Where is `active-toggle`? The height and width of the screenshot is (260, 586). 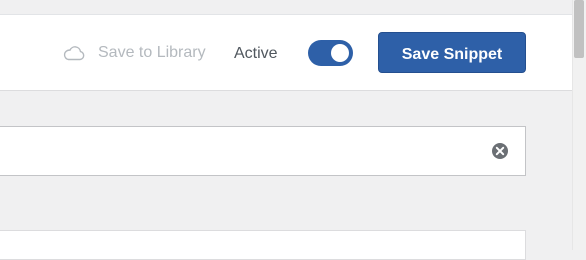 active-toggle is located at coordinates (330, 53).